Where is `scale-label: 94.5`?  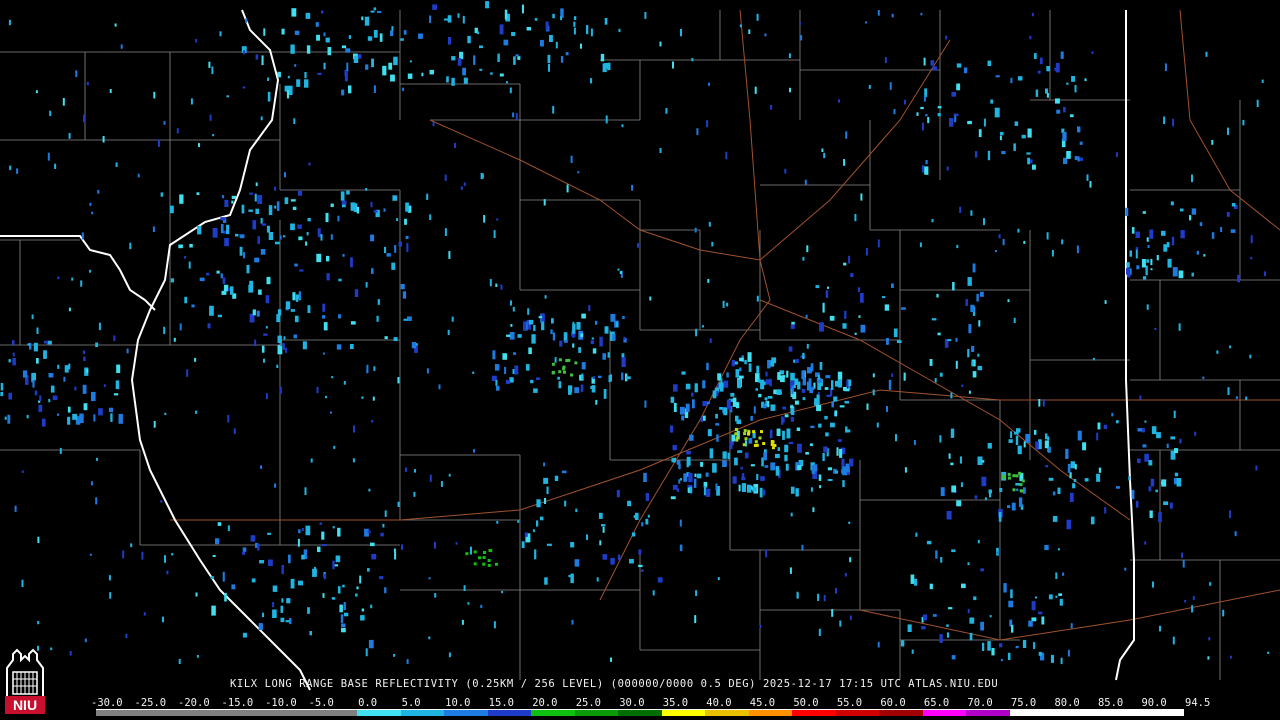 scale-label: 94.5 is located at coordinates (1198, 703).